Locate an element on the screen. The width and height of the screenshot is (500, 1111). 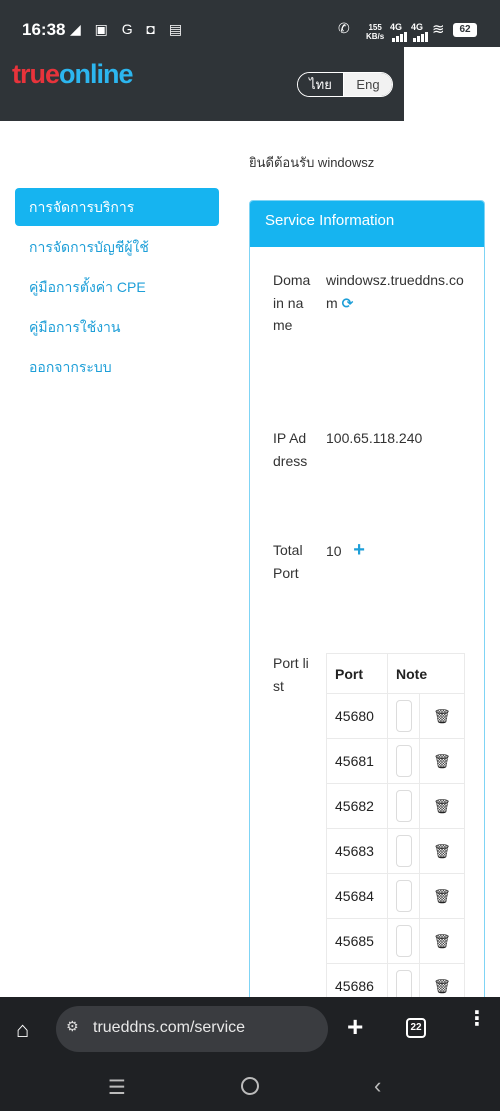
sidebar-item-logout: ออกจากระบบ is located at coordinates (117, 367).